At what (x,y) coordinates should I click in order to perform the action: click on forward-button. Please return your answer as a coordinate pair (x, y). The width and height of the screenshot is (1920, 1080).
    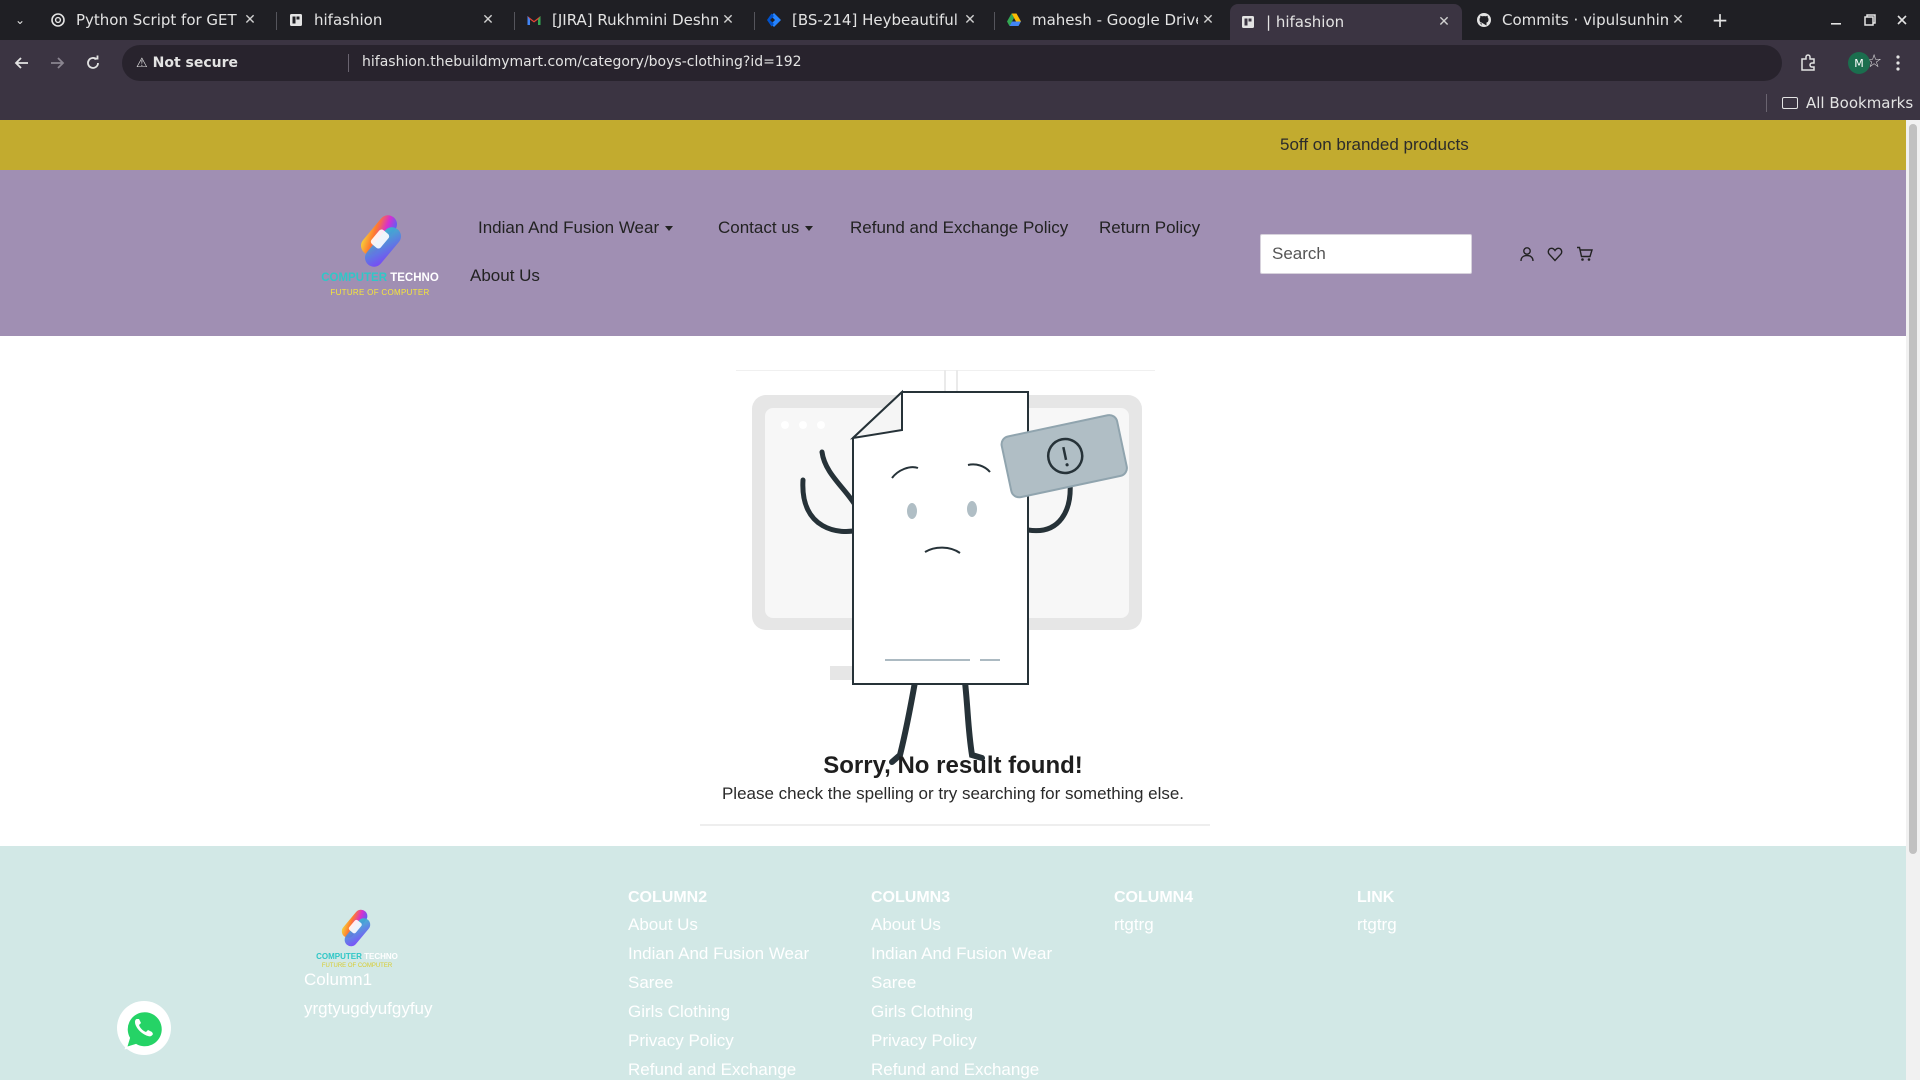
    Looking at the image, I should click on (57, 63).